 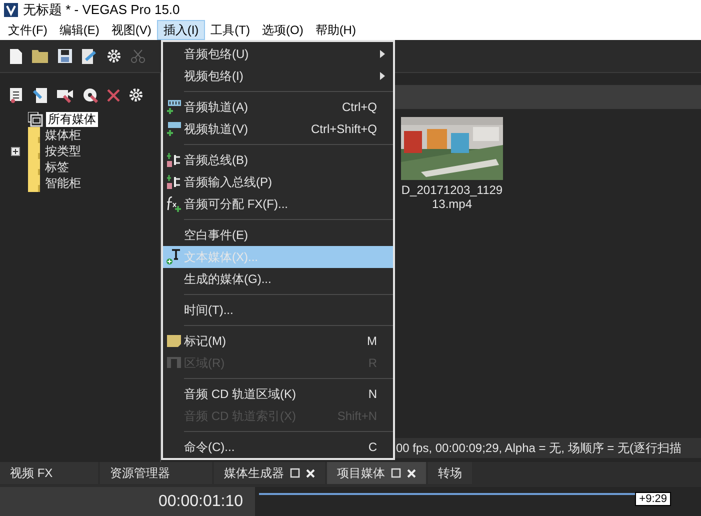 I want to click on save-icon, so click(x=65, y=56).